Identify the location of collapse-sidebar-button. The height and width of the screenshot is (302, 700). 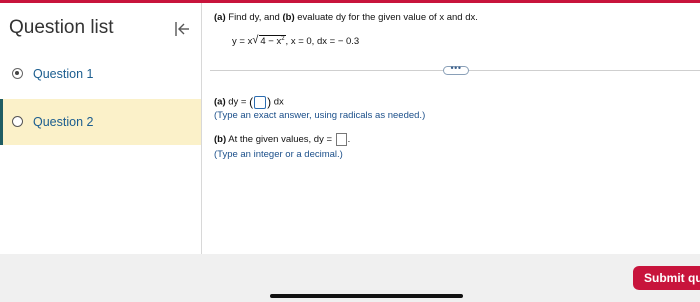
(182, 29).